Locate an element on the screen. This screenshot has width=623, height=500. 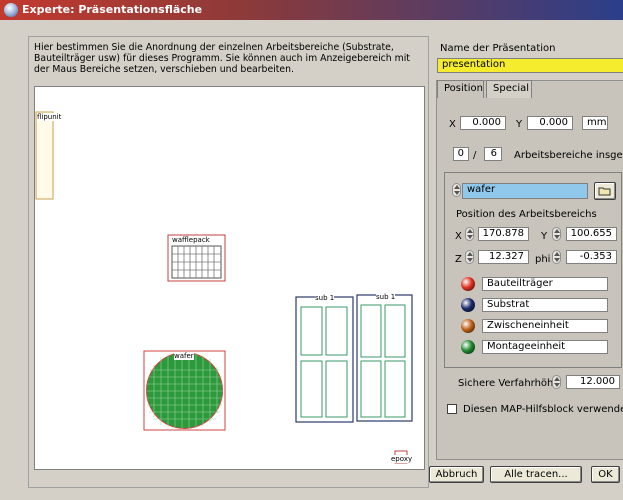
flipunit-area is located at coordinates (44, 155).